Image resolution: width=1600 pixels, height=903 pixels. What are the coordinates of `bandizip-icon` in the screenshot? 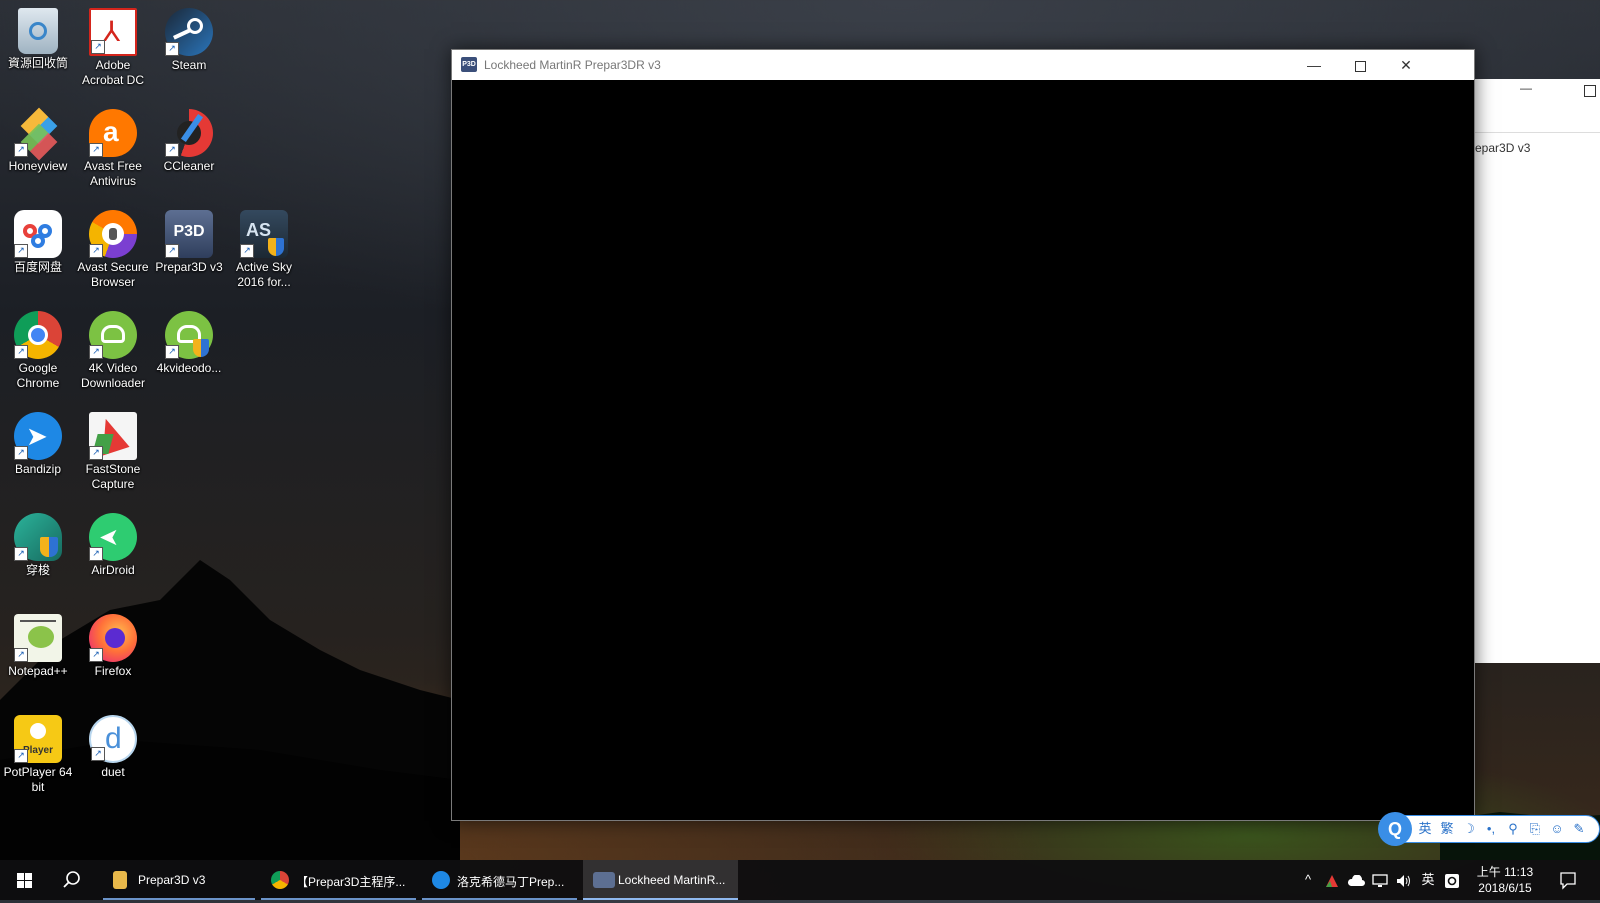 It's located at (441, 880).